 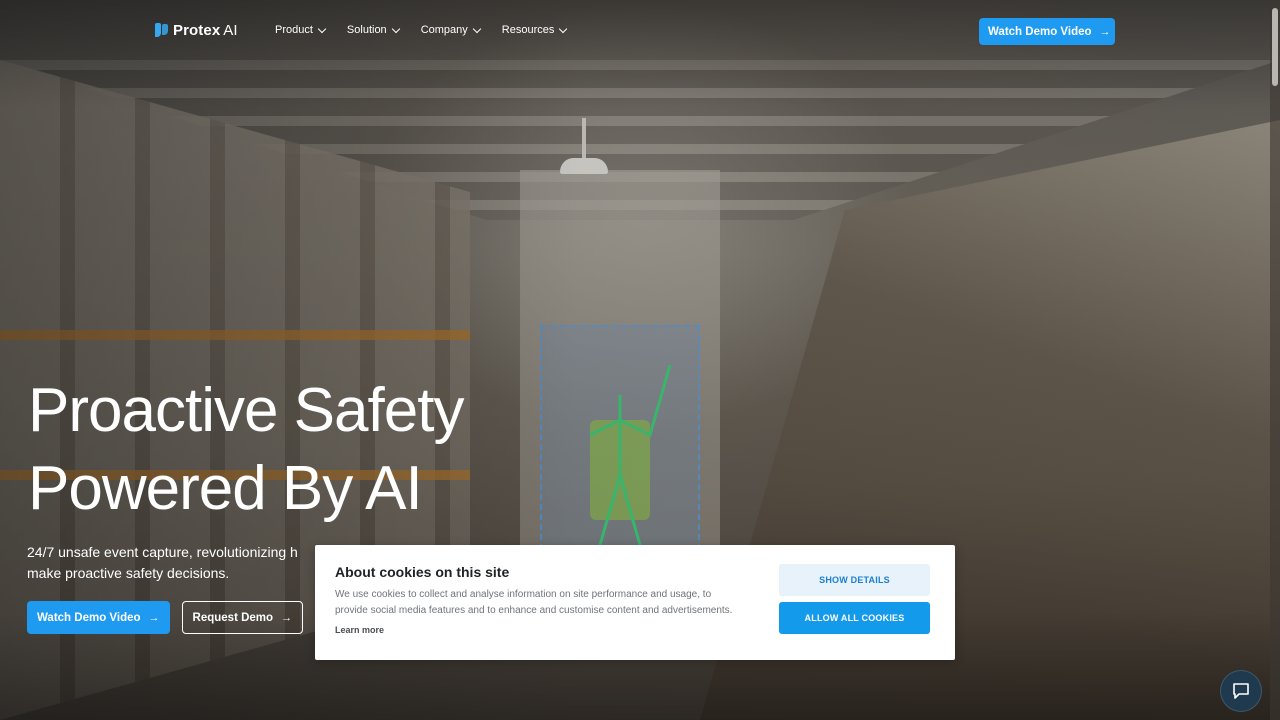 I want to click on nav-item-solution: Solution, so click(x=373, y=30).